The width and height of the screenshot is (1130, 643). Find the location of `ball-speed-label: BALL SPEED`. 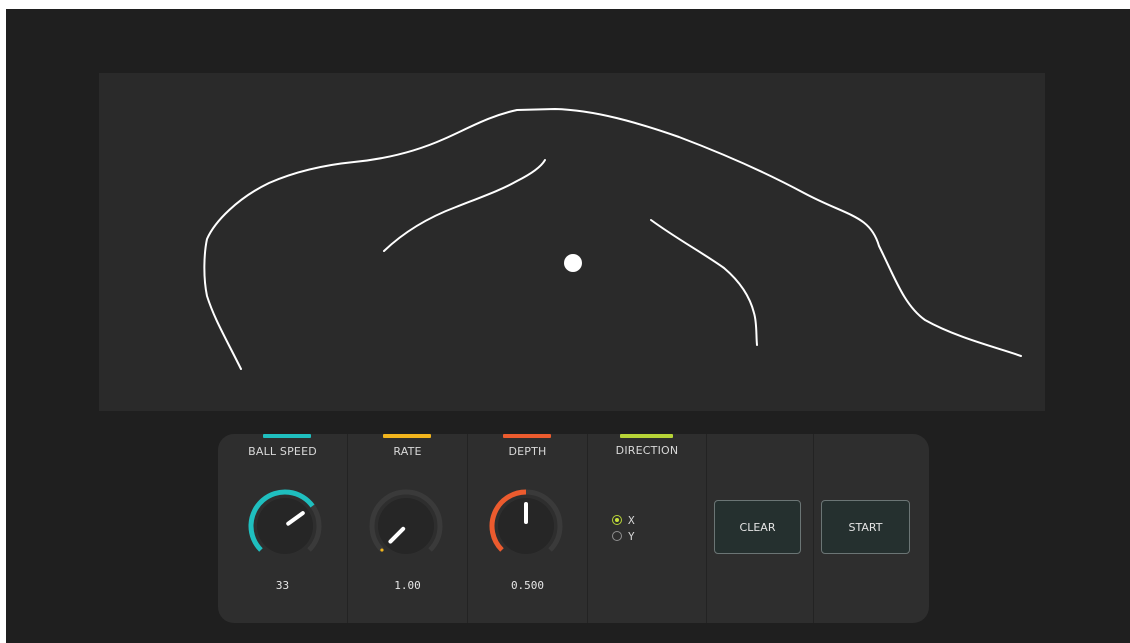

ball-speed-label: BALL SPEED is located at coordinates (282, 451).